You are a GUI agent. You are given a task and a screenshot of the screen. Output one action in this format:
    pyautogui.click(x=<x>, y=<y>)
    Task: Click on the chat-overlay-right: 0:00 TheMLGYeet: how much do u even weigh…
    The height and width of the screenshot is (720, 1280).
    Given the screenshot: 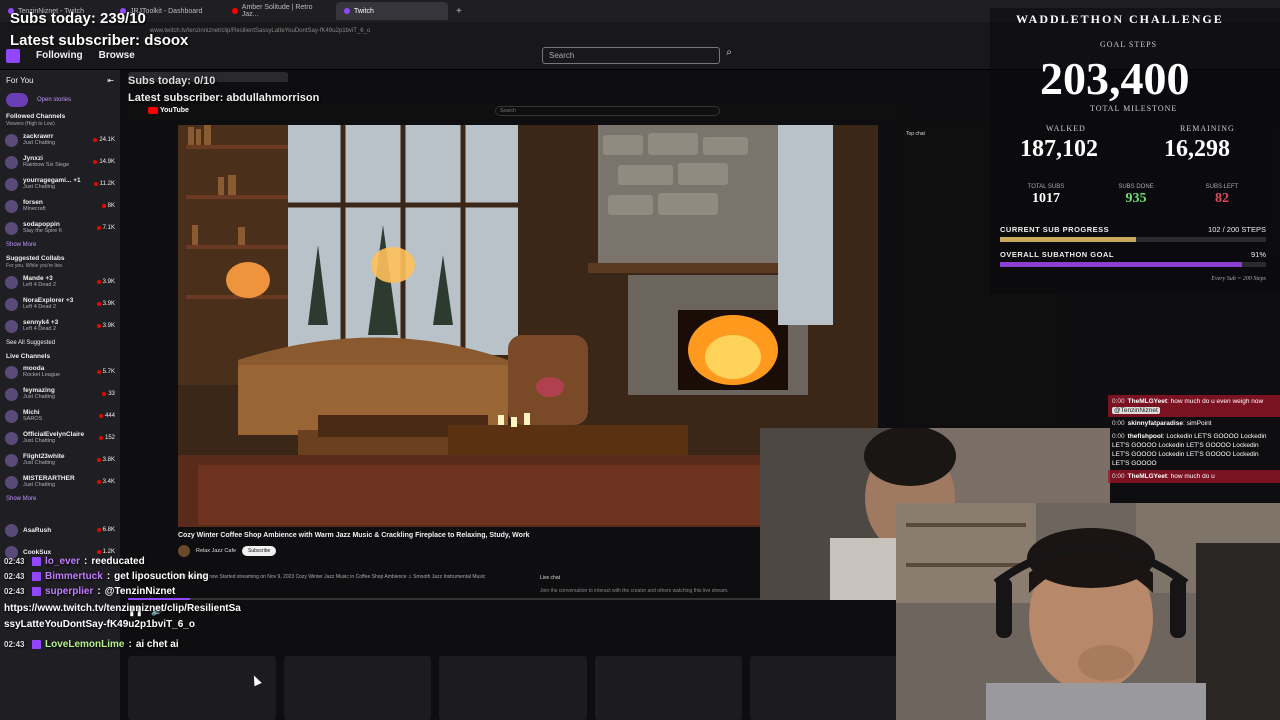 What is the action you would take?
    pyautogui.click(x=1194, y=439)
    